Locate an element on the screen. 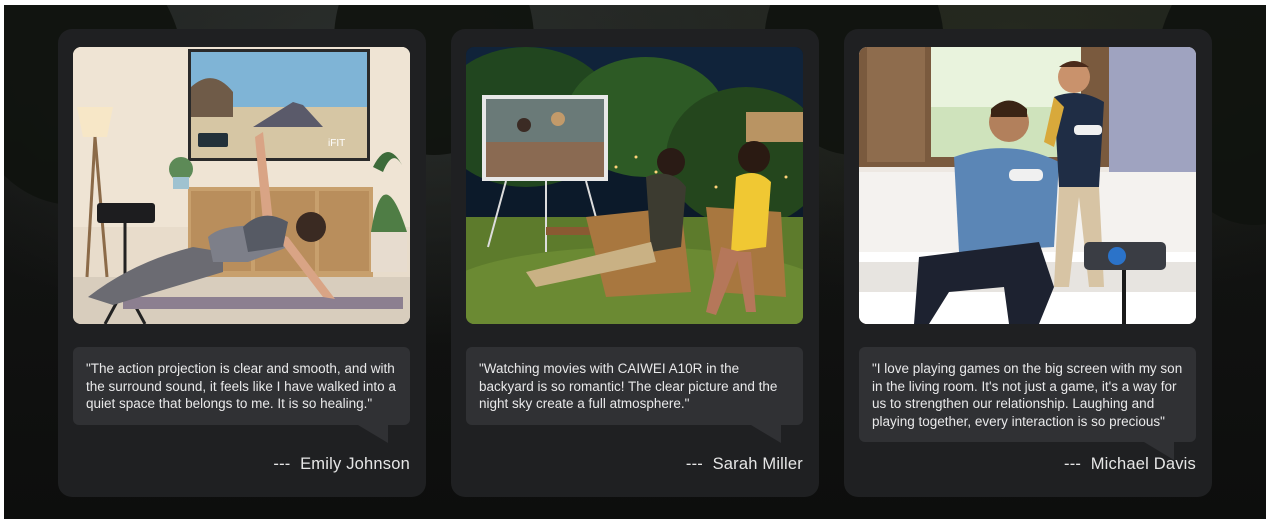 Image resolution: width=1270 pixels, height=524 pixels. author-name: Sarah Miller is located at coordinates (757, 464).